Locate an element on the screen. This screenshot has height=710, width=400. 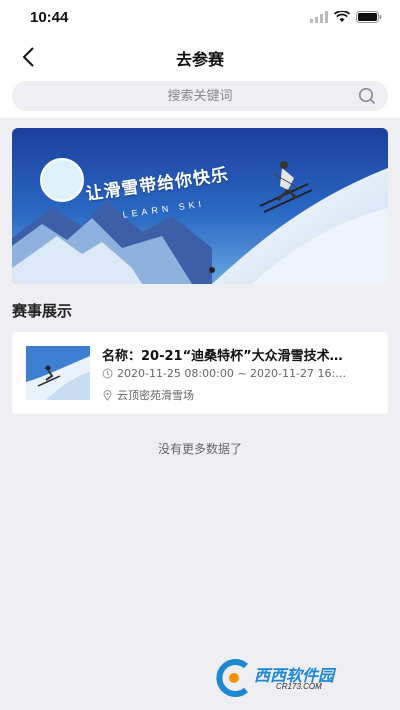
nav-bar: 去参赛 is located at coordinates (200, 57).